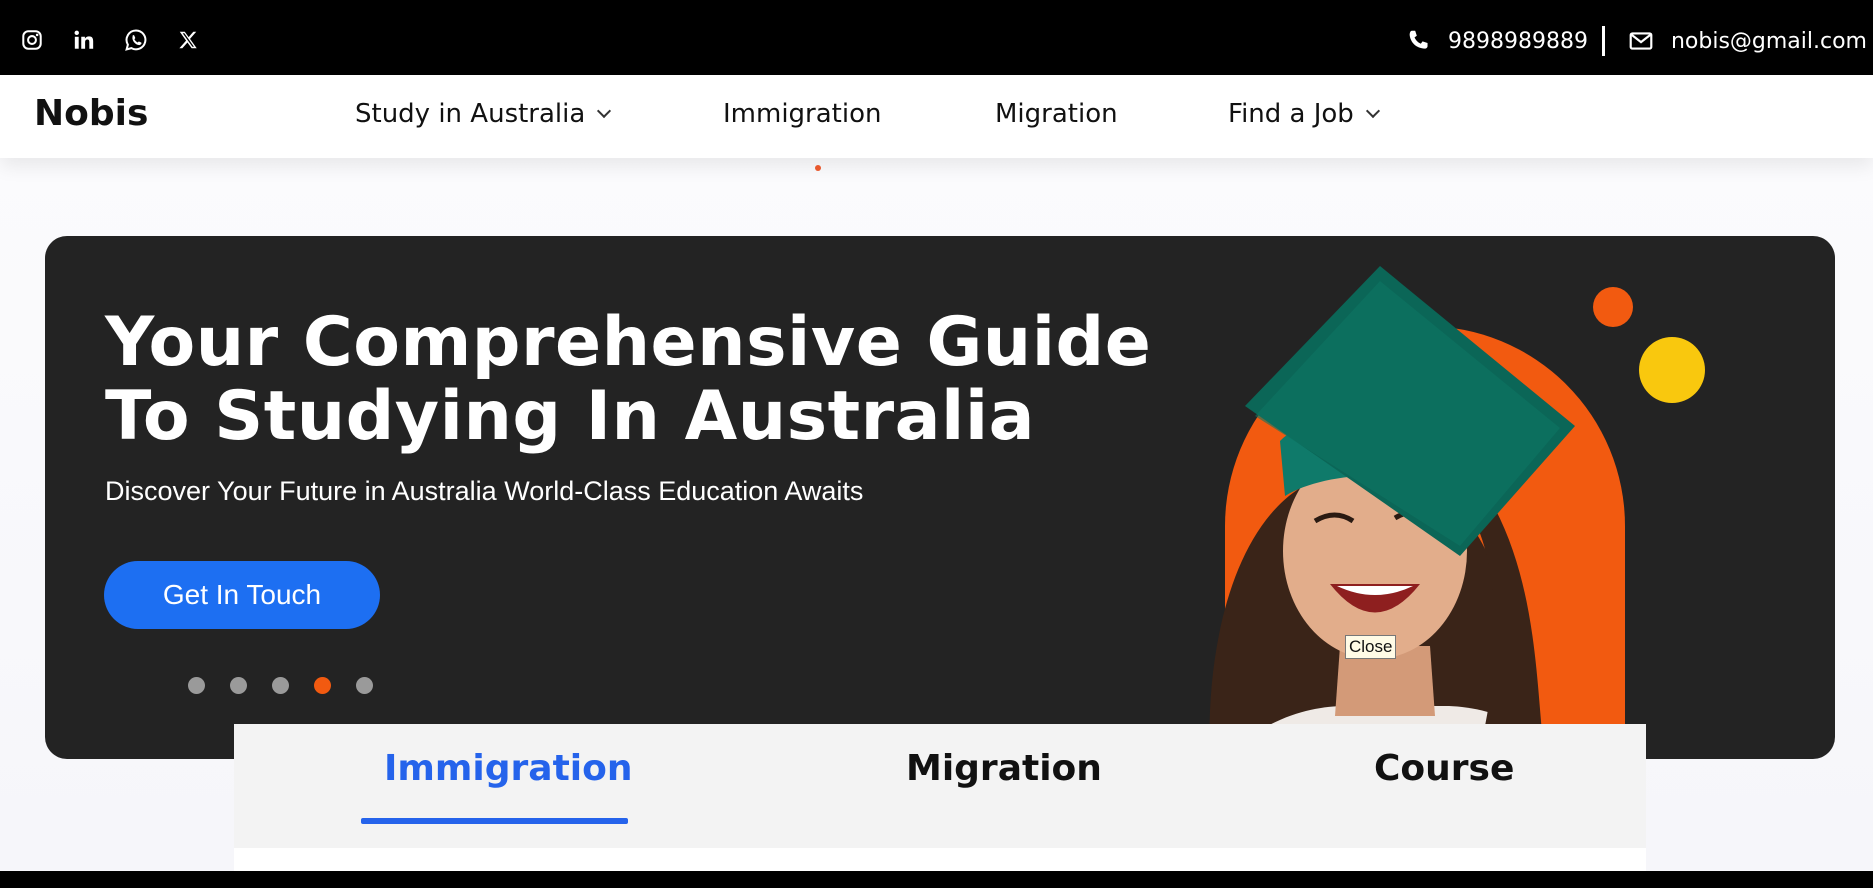  Describe the element at coordinates (508, 768) in the screenshot. I see `tab-immigration: Immigration` at that location.